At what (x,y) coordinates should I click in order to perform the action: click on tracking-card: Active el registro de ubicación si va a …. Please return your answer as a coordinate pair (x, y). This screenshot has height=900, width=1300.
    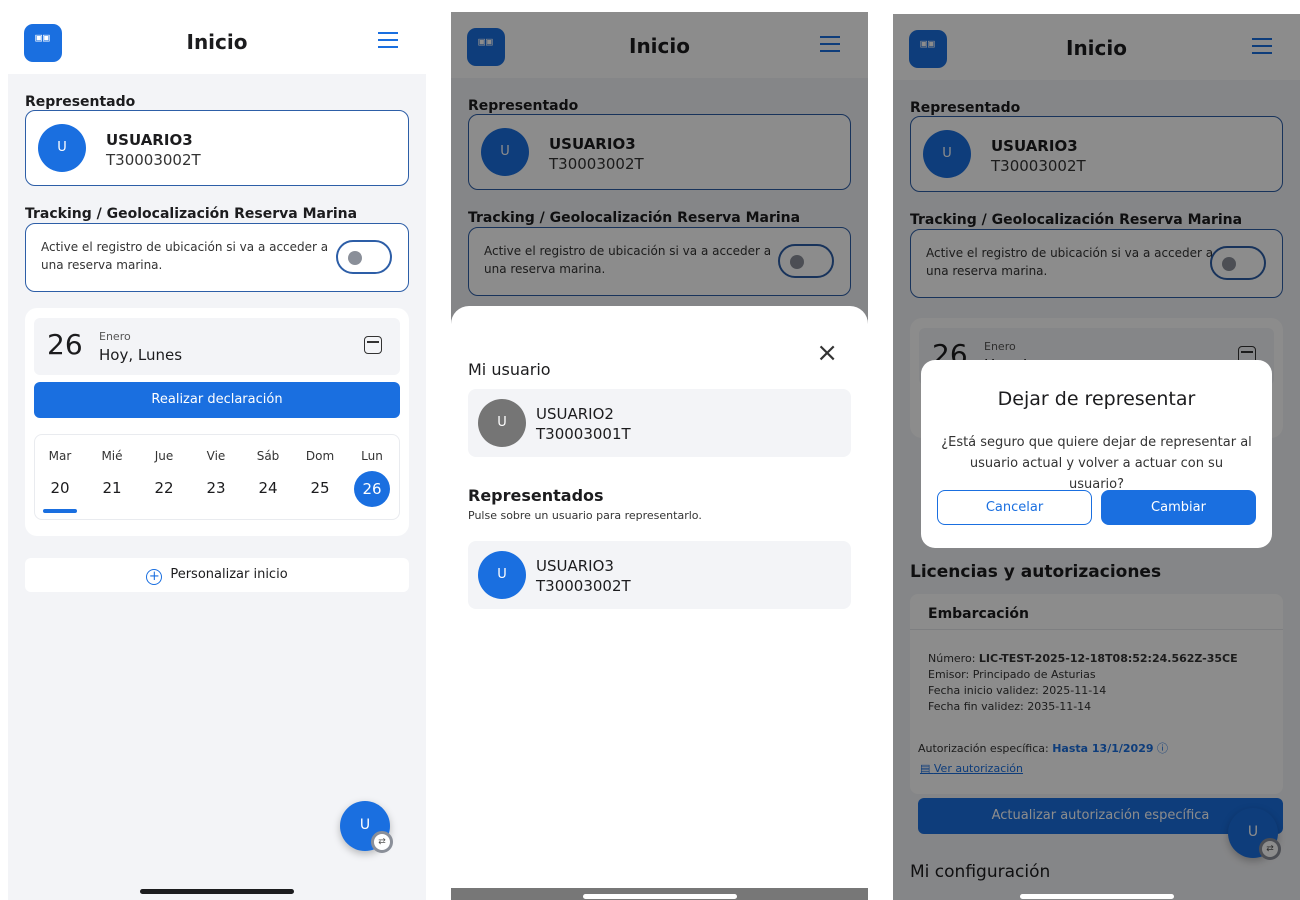
    Looking at the image, I should click on (217, 257).